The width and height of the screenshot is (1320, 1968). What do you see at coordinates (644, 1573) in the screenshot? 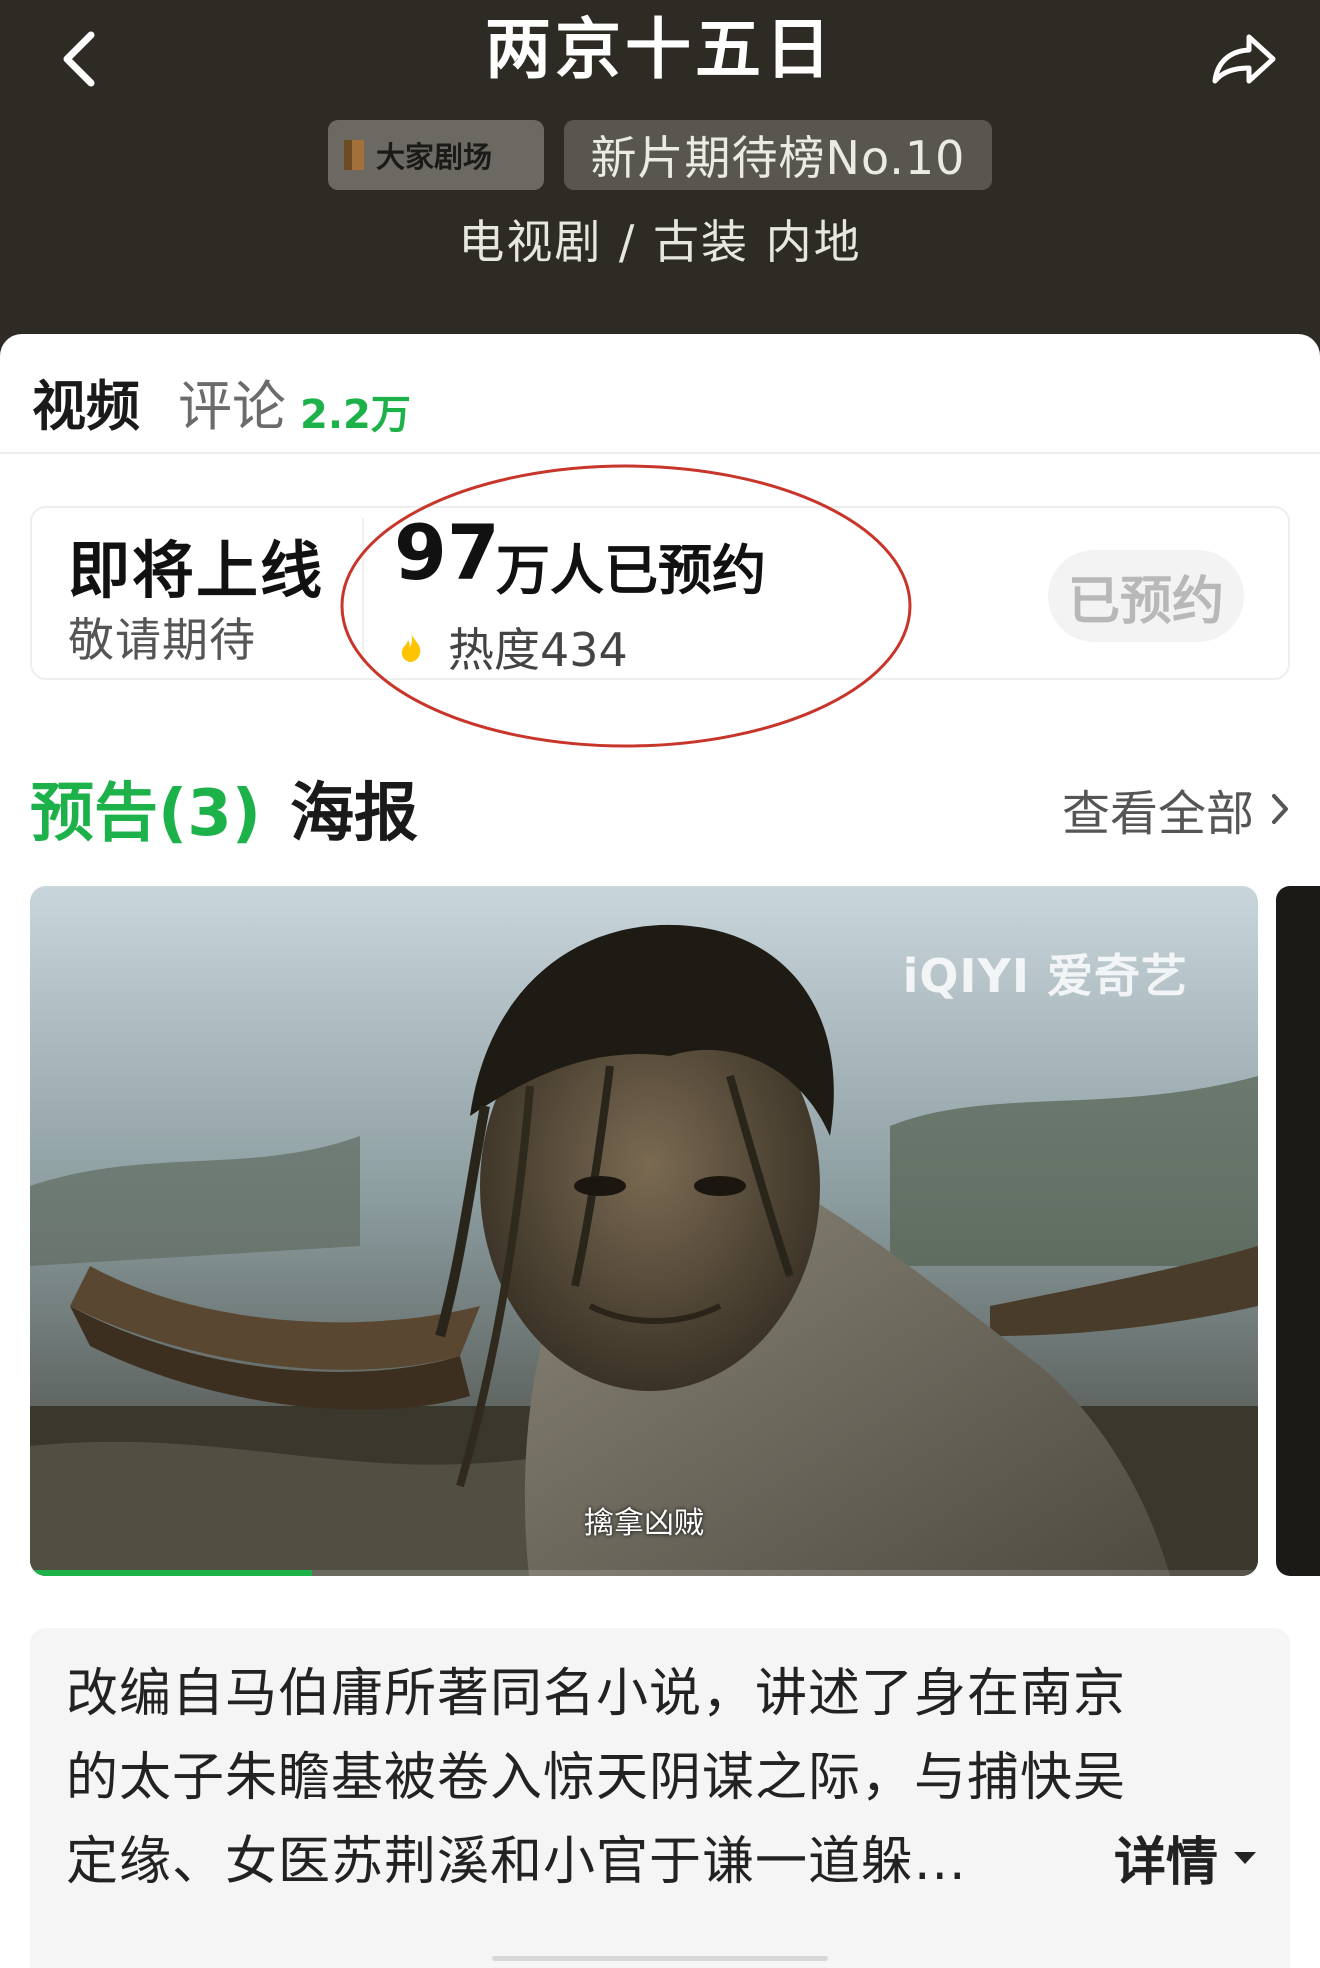
I see `video-progress-bar` at bounding box center [644, 1573].